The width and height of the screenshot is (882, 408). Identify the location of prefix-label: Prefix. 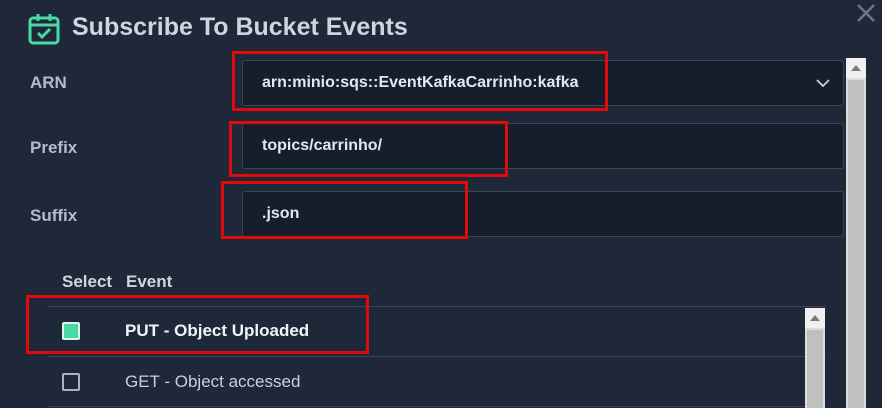
(54, 147).